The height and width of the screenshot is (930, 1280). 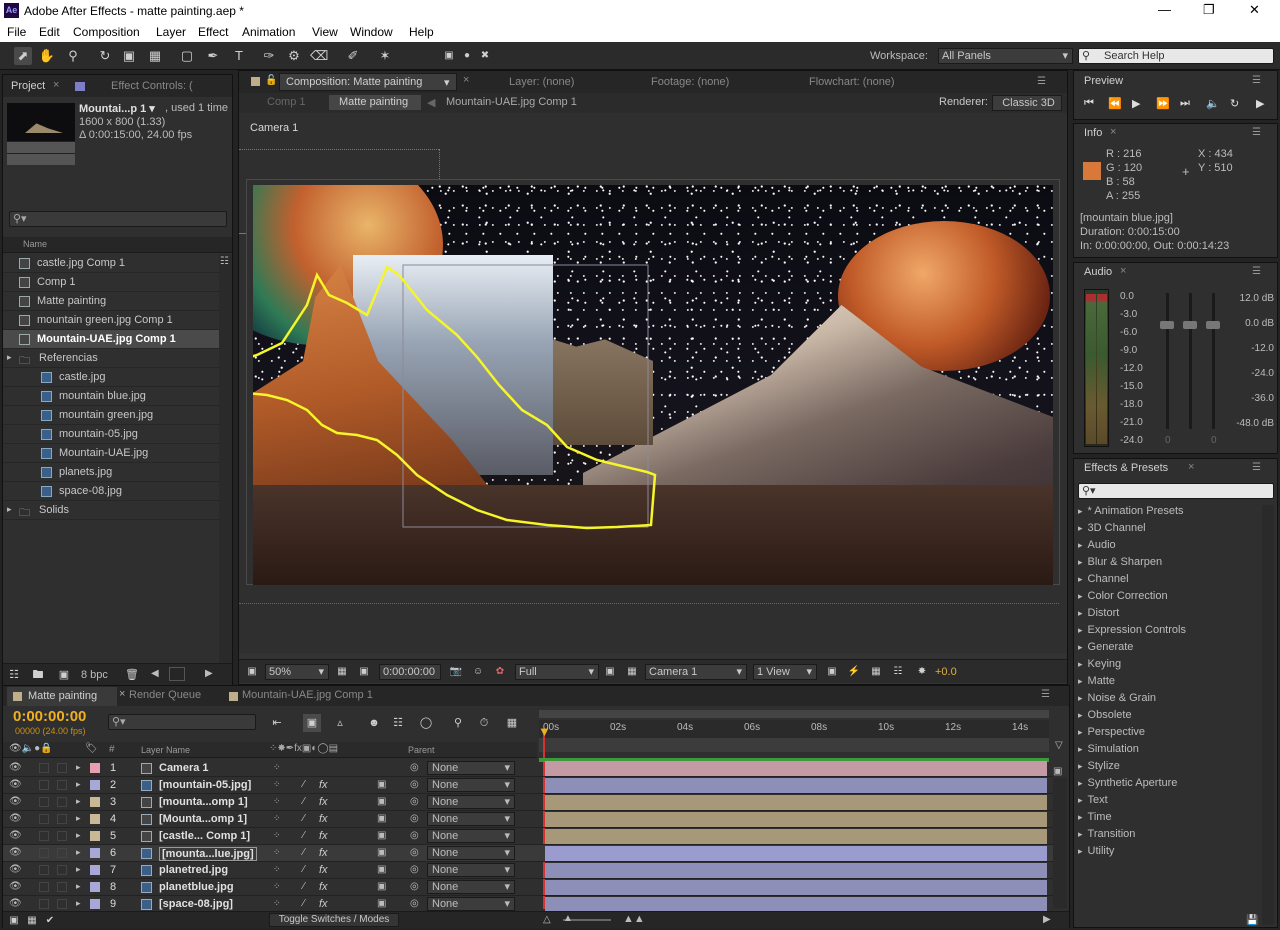 What do you see at coordinates (105, 56) in the screenshot?
I see `rotate-tool-icon: ↻` at bounding box center [105, 56].